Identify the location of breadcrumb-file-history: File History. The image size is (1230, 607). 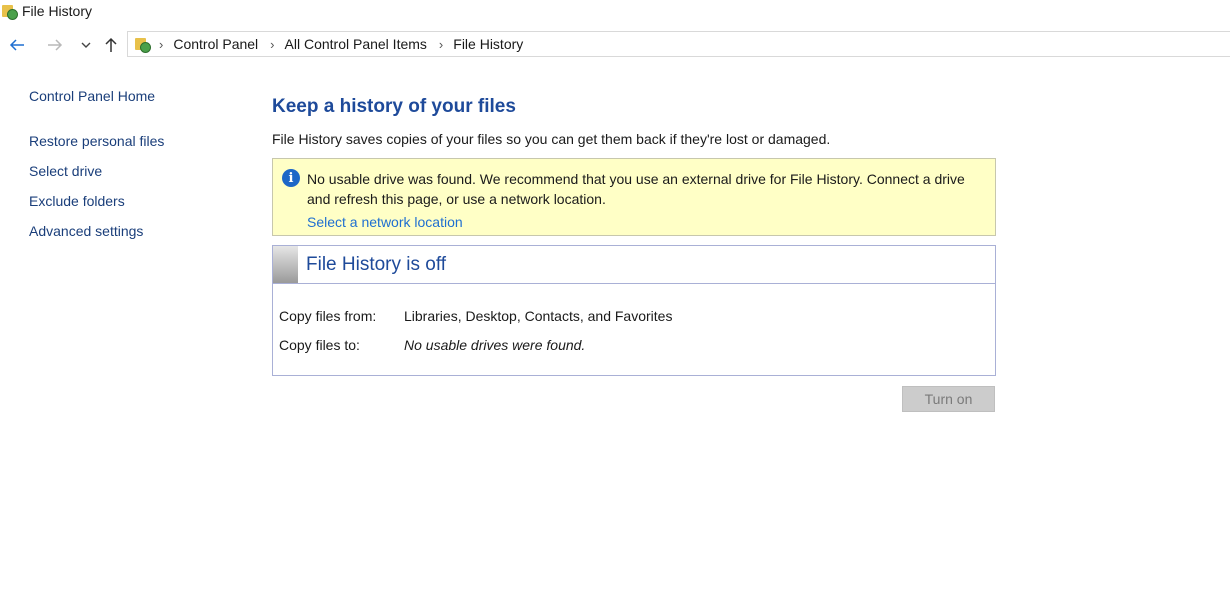
(488, 44).